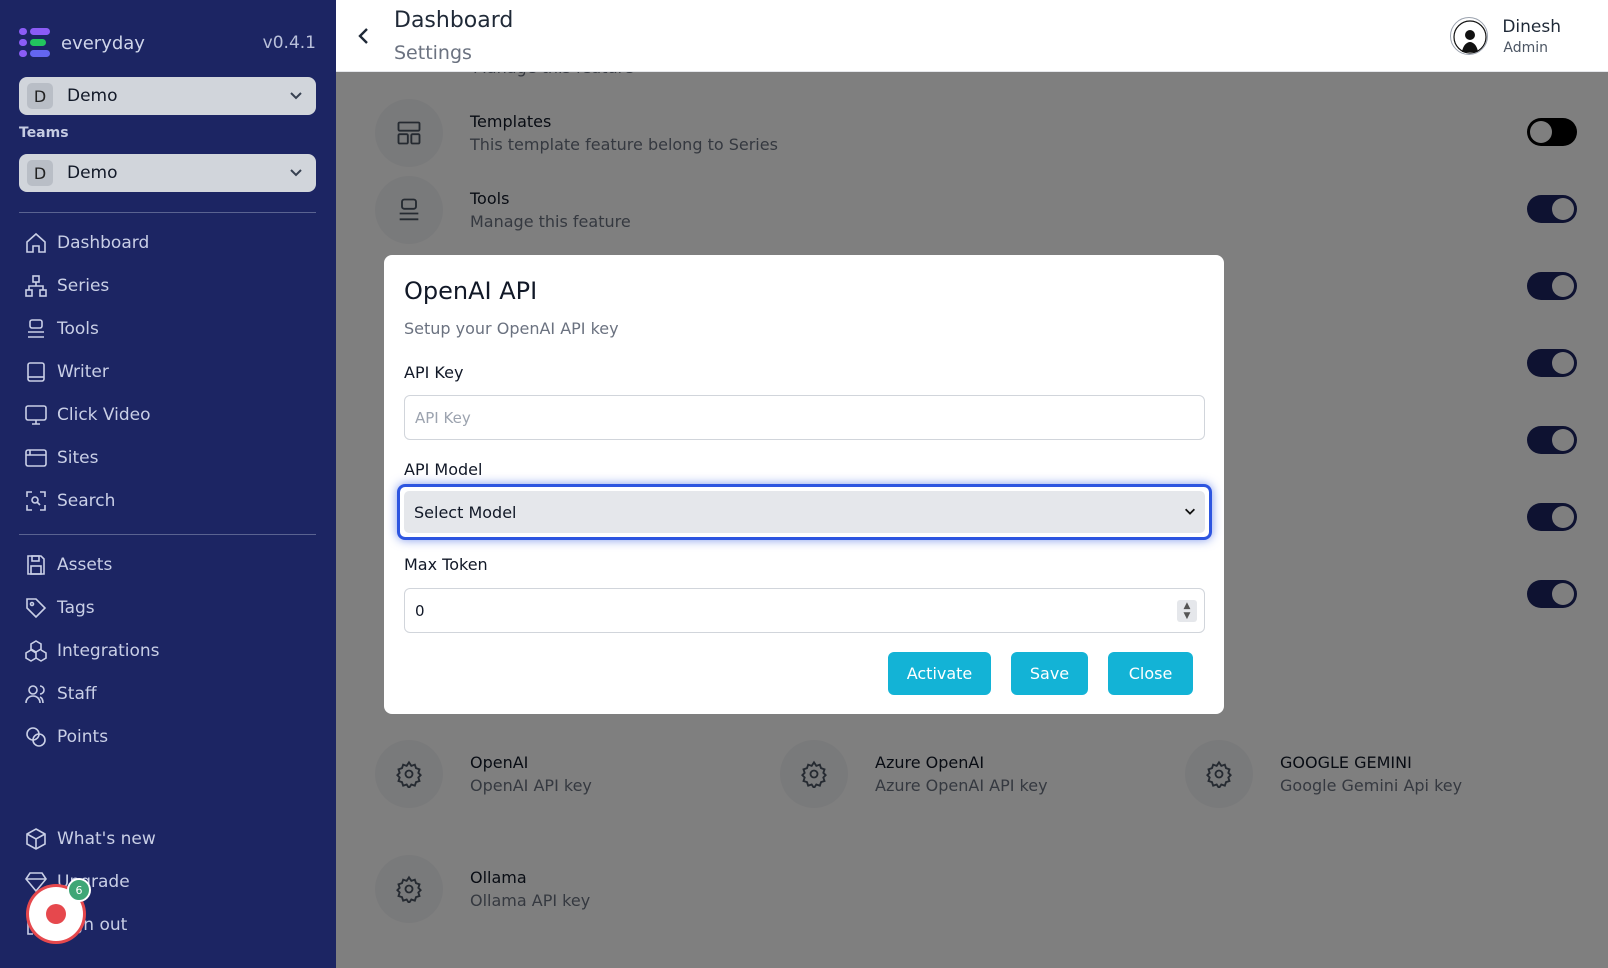 Image resolution: width=1608 pixels, height=968 pixels. What do you see at coordinates (1187, 611) in the screenshot?
I see `number-stepper-icon: ▲ ▼` at bounding box center [1187, 611].